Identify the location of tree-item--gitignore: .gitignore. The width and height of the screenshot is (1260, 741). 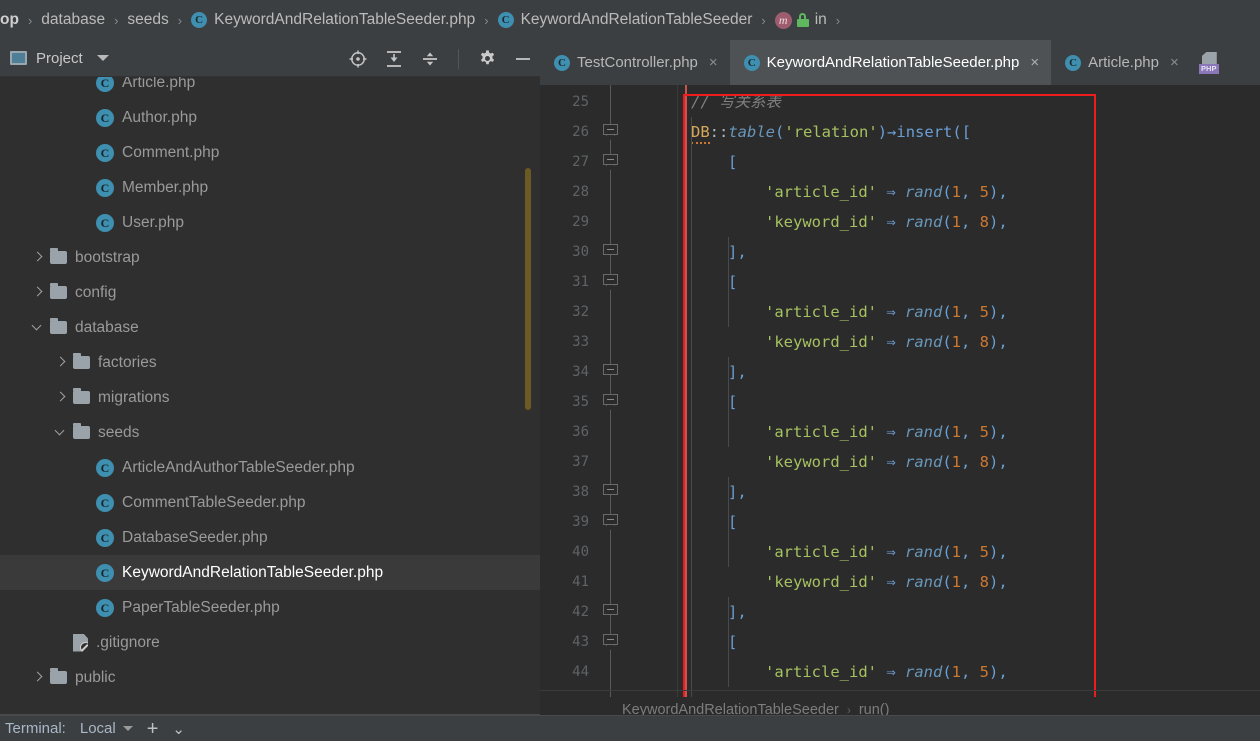
(270, 642).